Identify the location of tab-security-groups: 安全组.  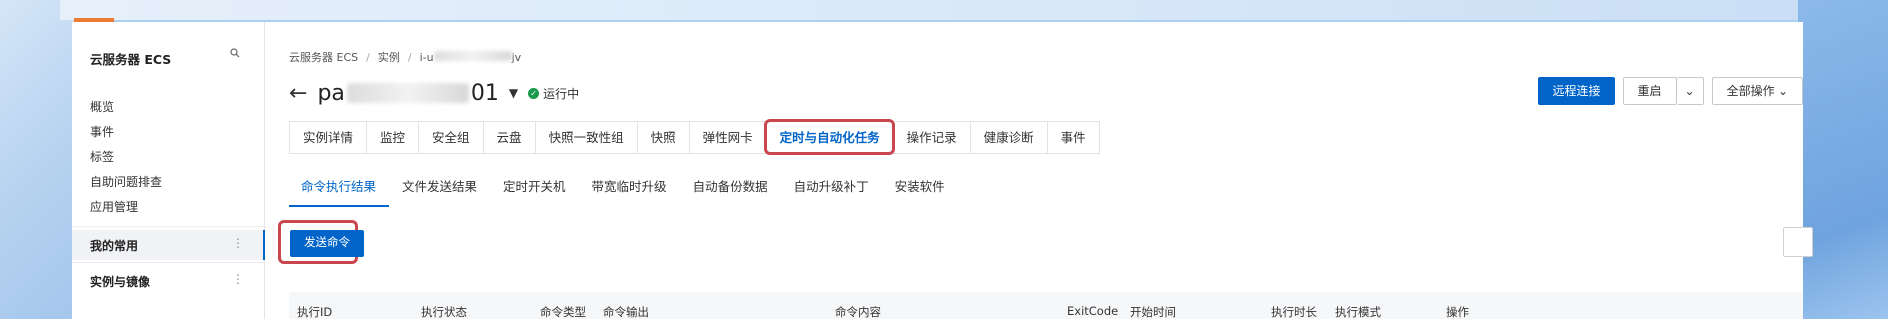
(450, 137).